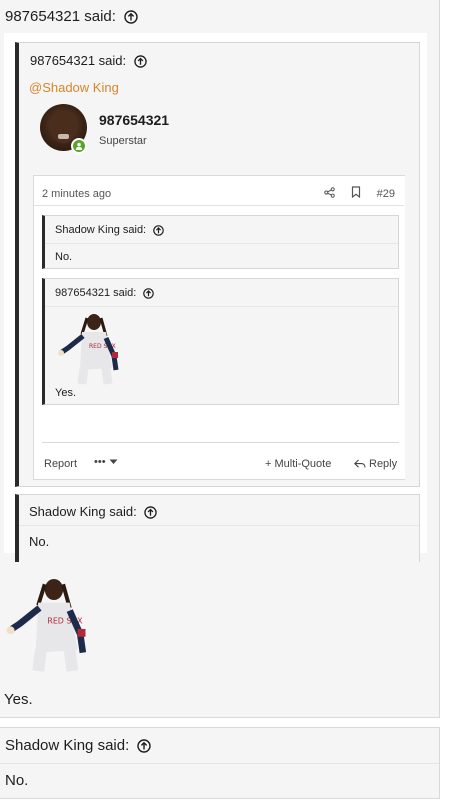 This screenshot has height=800, width=454. I want to click on user-icon, so click(79, 146).